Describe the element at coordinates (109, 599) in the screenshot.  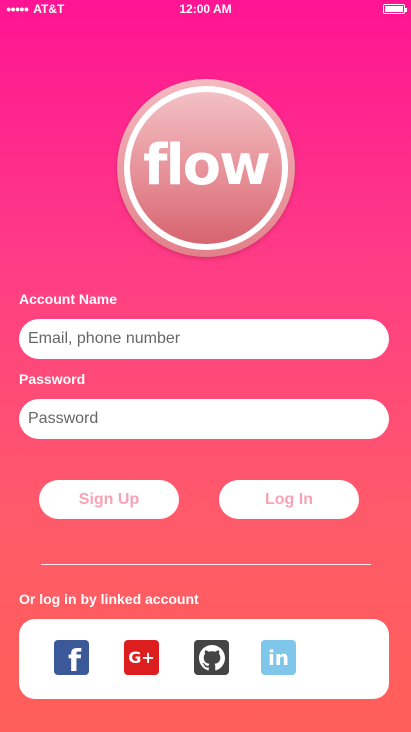
I see `linked-account-label: Or log in by linked account` at that location.